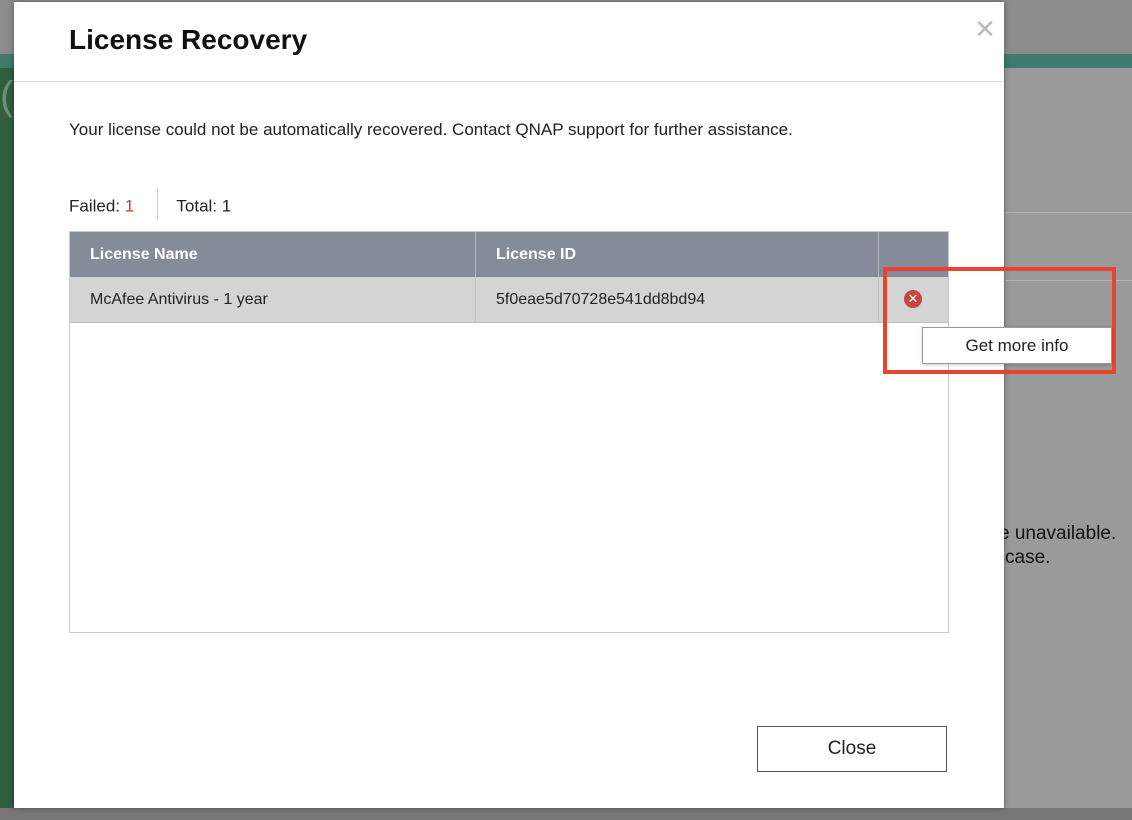 This screenshot has height=820, width=1132. What do you see at coordinates (985, 29) in the screenshot?
I see `close-icon: ✕` at bounding box center [985, 29].